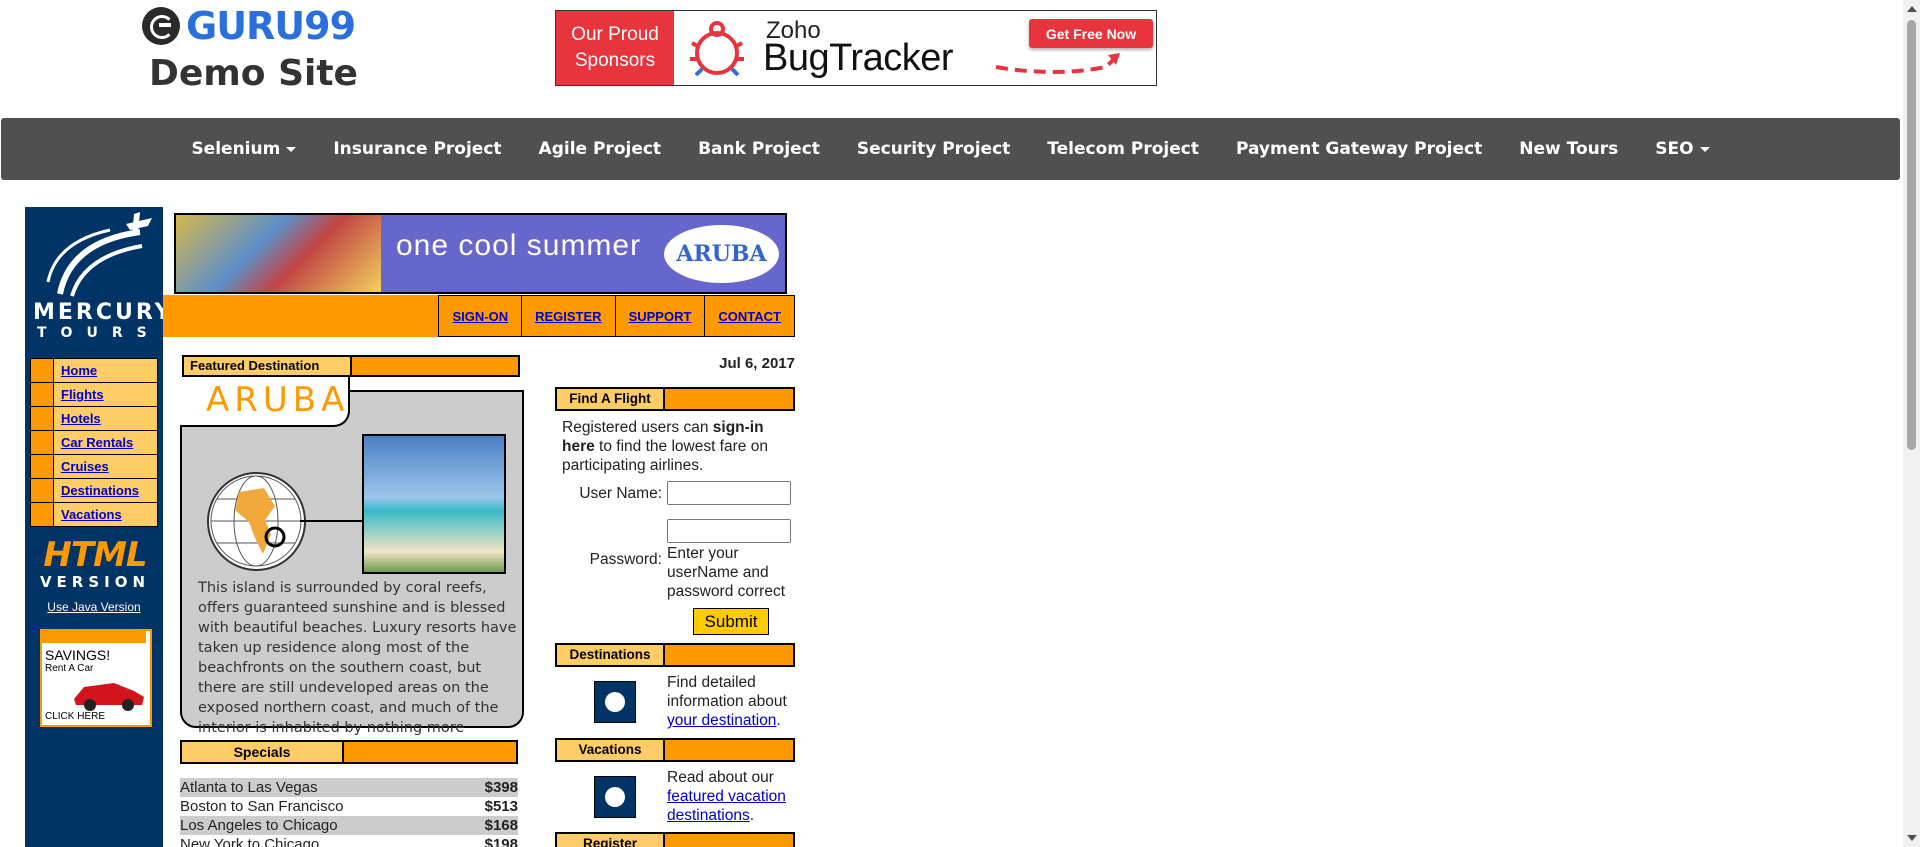 The width and height of the screenshot is (1920, 847). Describe the element at coordinates (752, 815) in the screenshot. I see `vacations-text-after: .` at that location.